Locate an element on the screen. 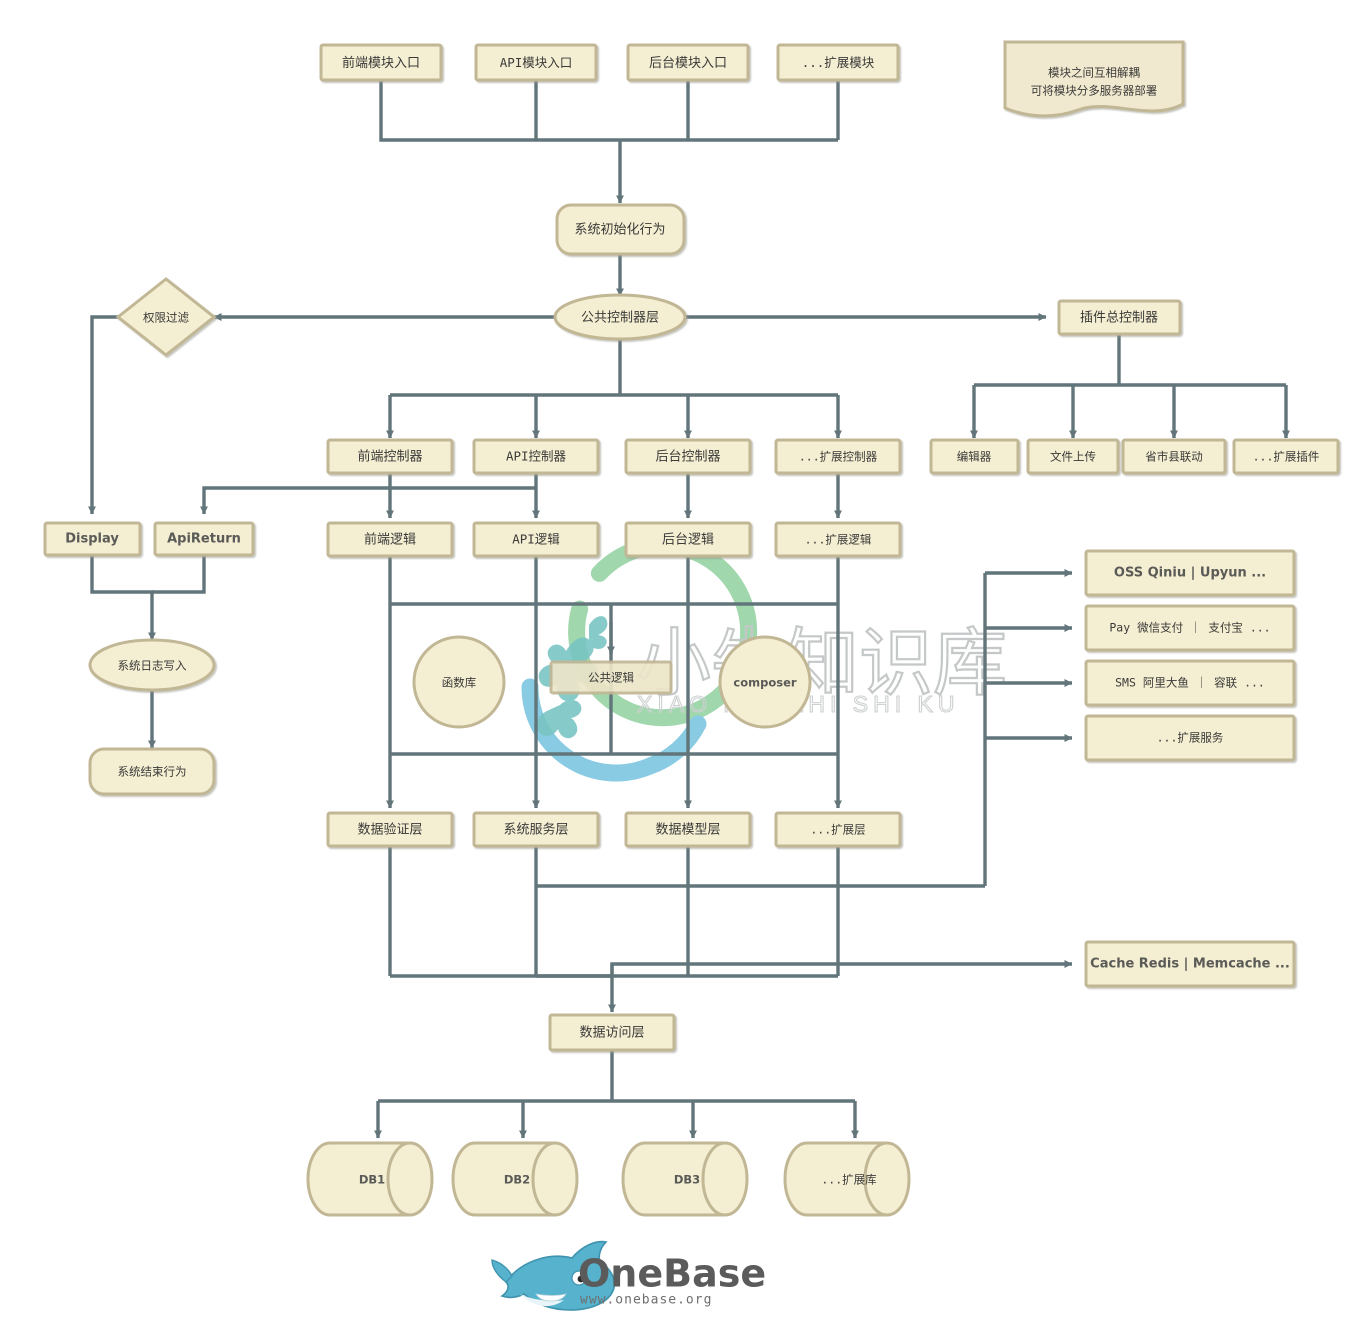  entry-frontend-label: 前端模块入口 is located at coordinates (381, 63).